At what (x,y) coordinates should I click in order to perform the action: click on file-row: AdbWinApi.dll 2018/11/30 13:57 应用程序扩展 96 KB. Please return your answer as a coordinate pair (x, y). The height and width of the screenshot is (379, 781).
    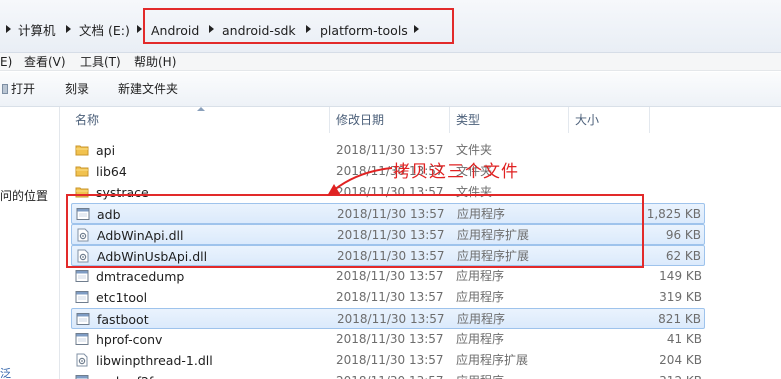
    Looking at the image, I should click on (388, 234).